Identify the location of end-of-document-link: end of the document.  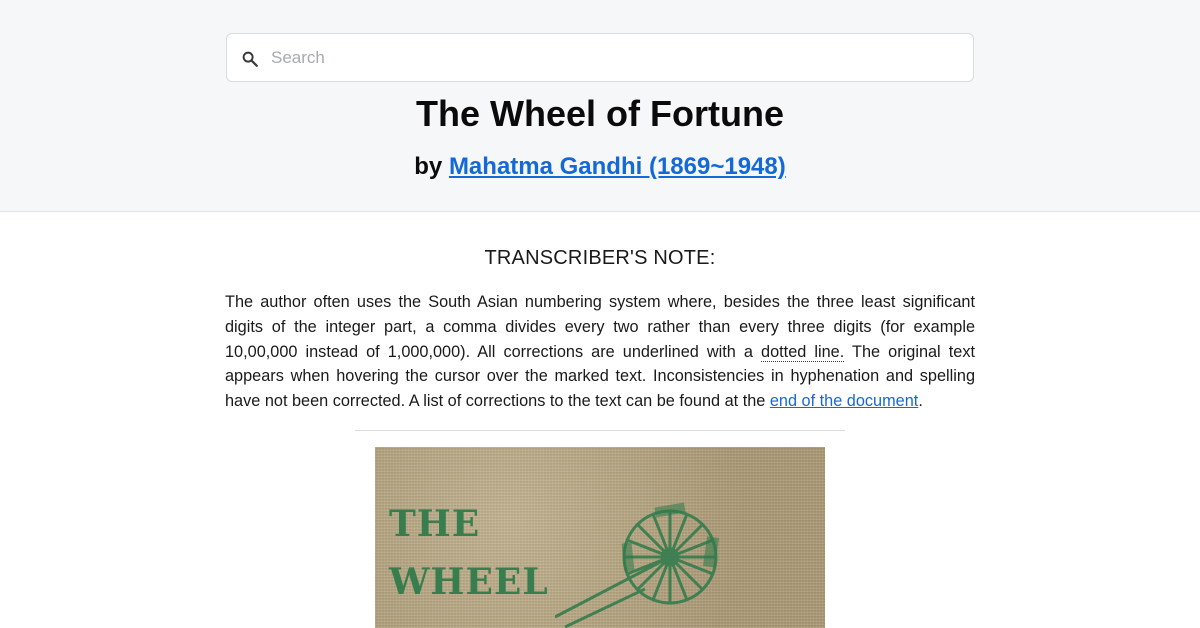
(844, 401).